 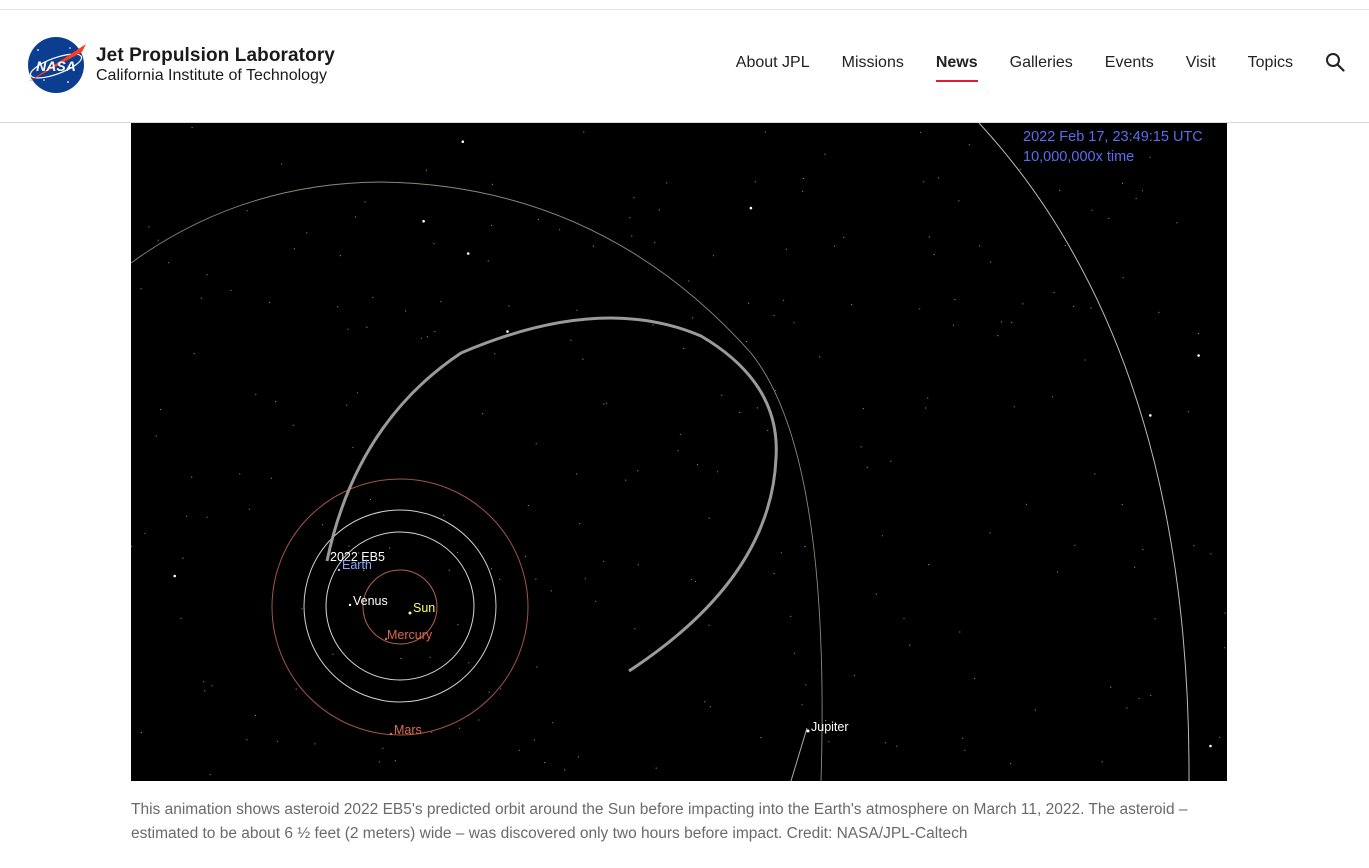 What do you see at coordinates (357, 565) in the screenshot?
I see `earth-label: Earth` at bounding box center [357, 565].